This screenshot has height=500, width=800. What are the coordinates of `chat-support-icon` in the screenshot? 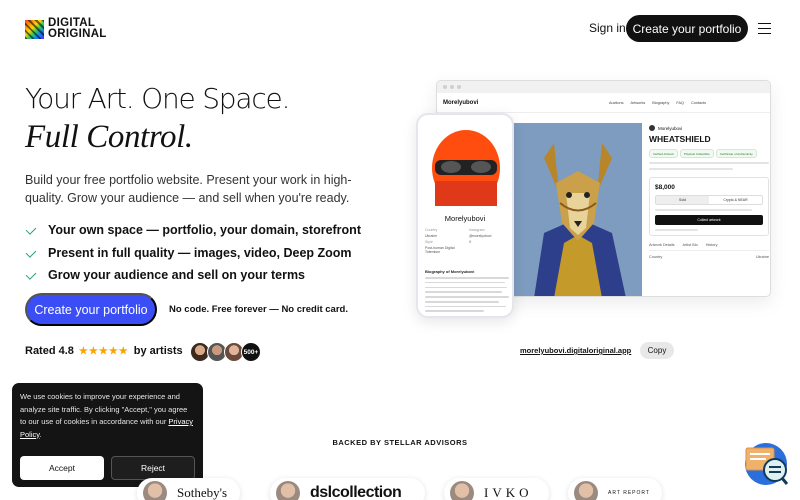 It's located at (766, 464).